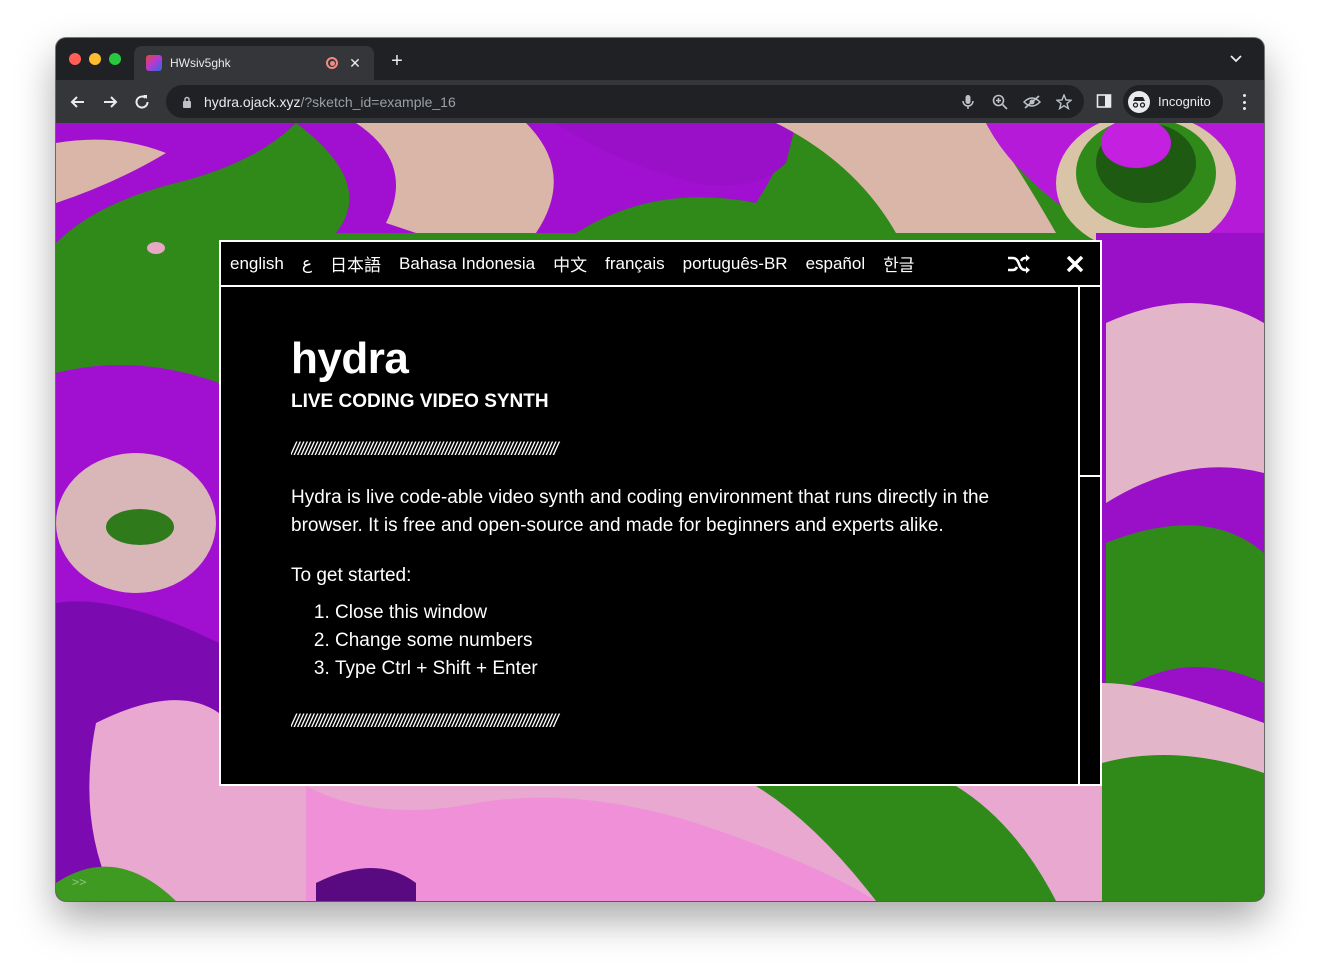 This screenshot has height=975, width=1320. Describe the element at coordinates (79, 882) in the screenshot. I see `editor-prompt-hint: >>` at that location.